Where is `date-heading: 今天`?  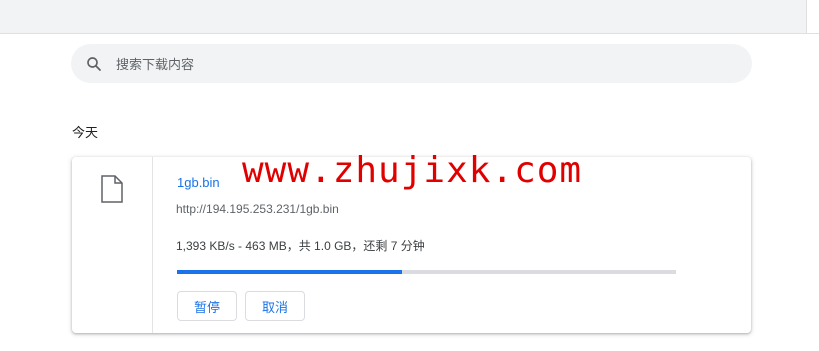
date-heading: 今天 is located at coordinates (85, 132).